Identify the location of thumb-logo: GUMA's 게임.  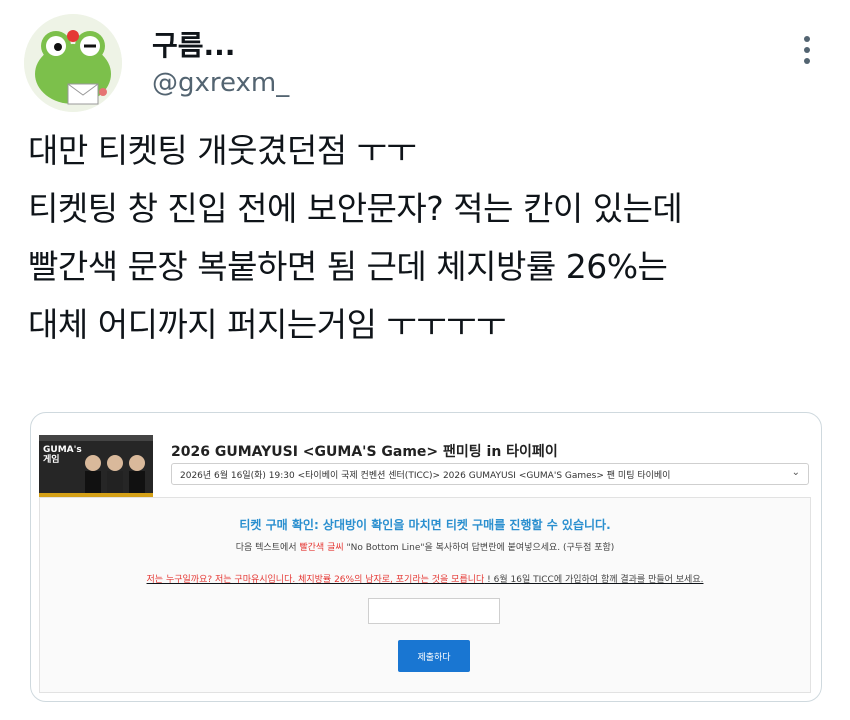
(62, 455).